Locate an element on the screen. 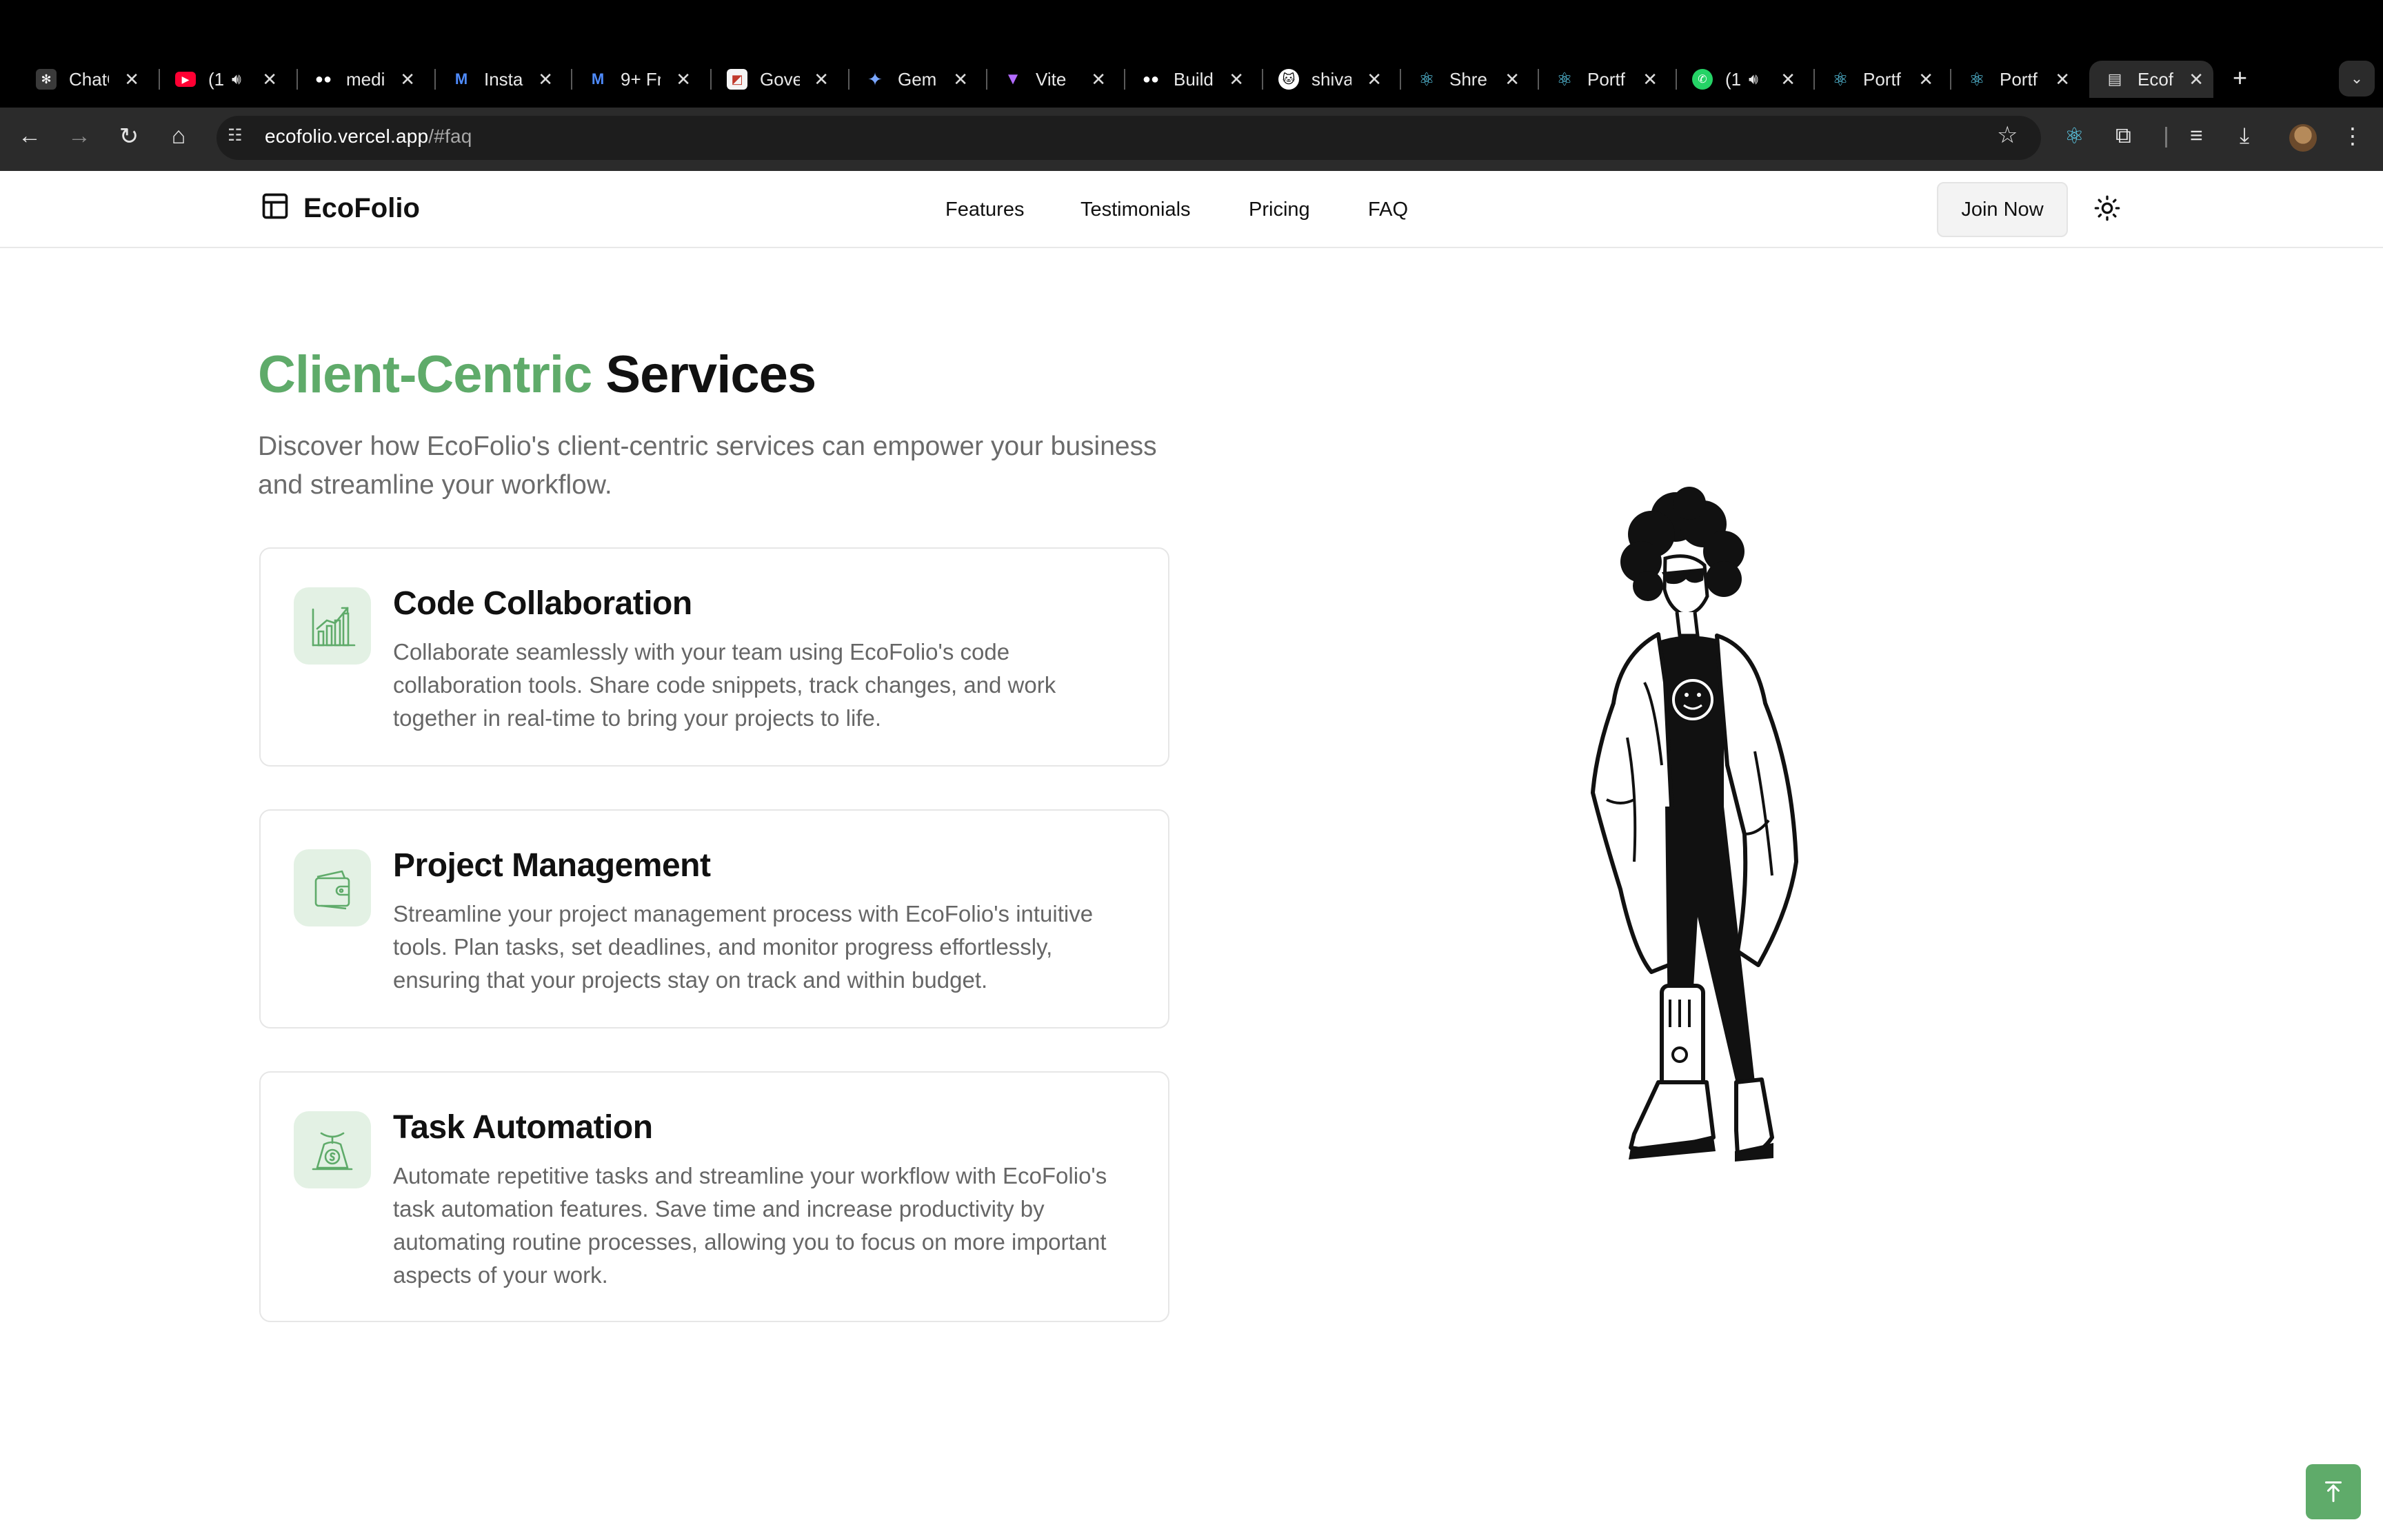  section-title: Client-Centric Services is located at coordinates (537, 374).